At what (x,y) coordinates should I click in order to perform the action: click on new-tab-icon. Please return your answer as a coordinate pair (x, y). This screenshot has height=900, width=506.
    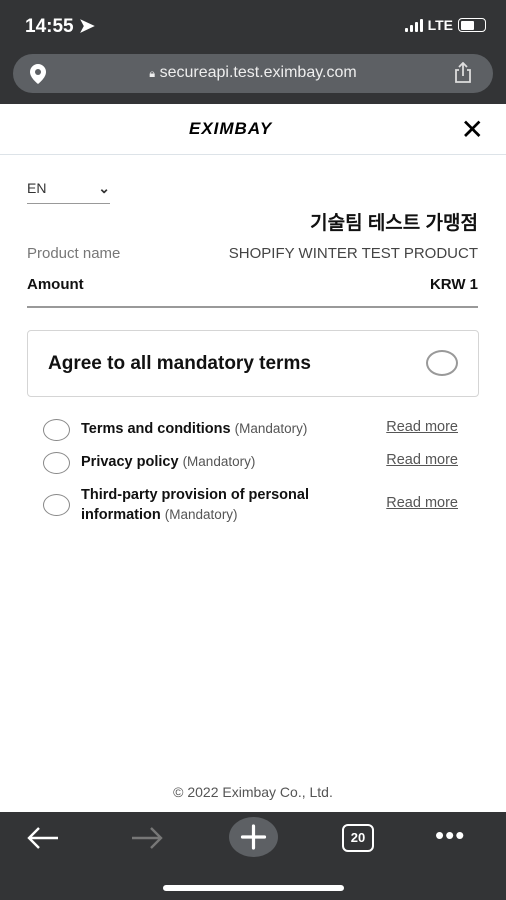
    Looking at the image, I should click on (253, 837).